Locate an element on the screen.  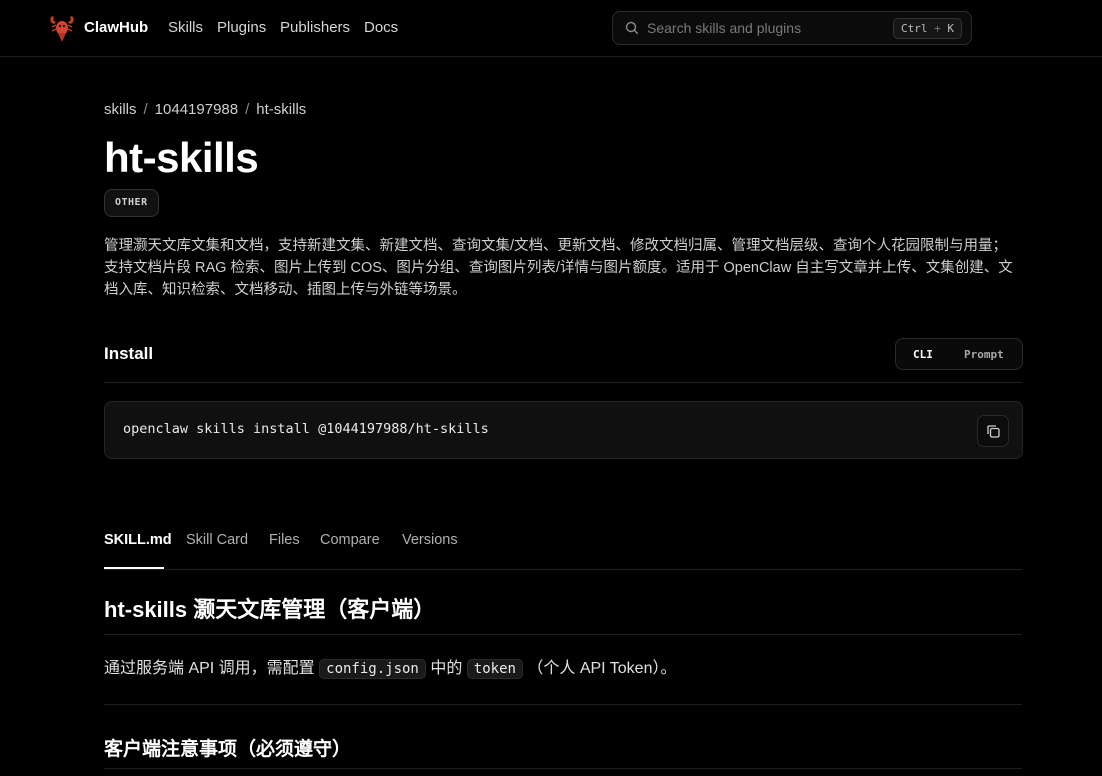
search-shortcut-badge: Ctrl + K is located at coordinates (927, 28).